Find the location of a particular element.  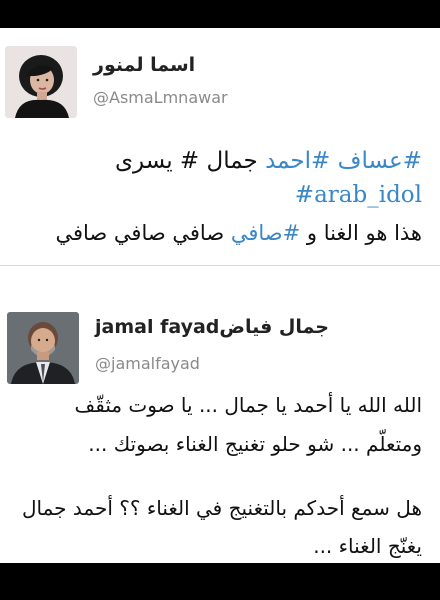

display-name-latin: jamal fayad is located at coordinates (157, 327).